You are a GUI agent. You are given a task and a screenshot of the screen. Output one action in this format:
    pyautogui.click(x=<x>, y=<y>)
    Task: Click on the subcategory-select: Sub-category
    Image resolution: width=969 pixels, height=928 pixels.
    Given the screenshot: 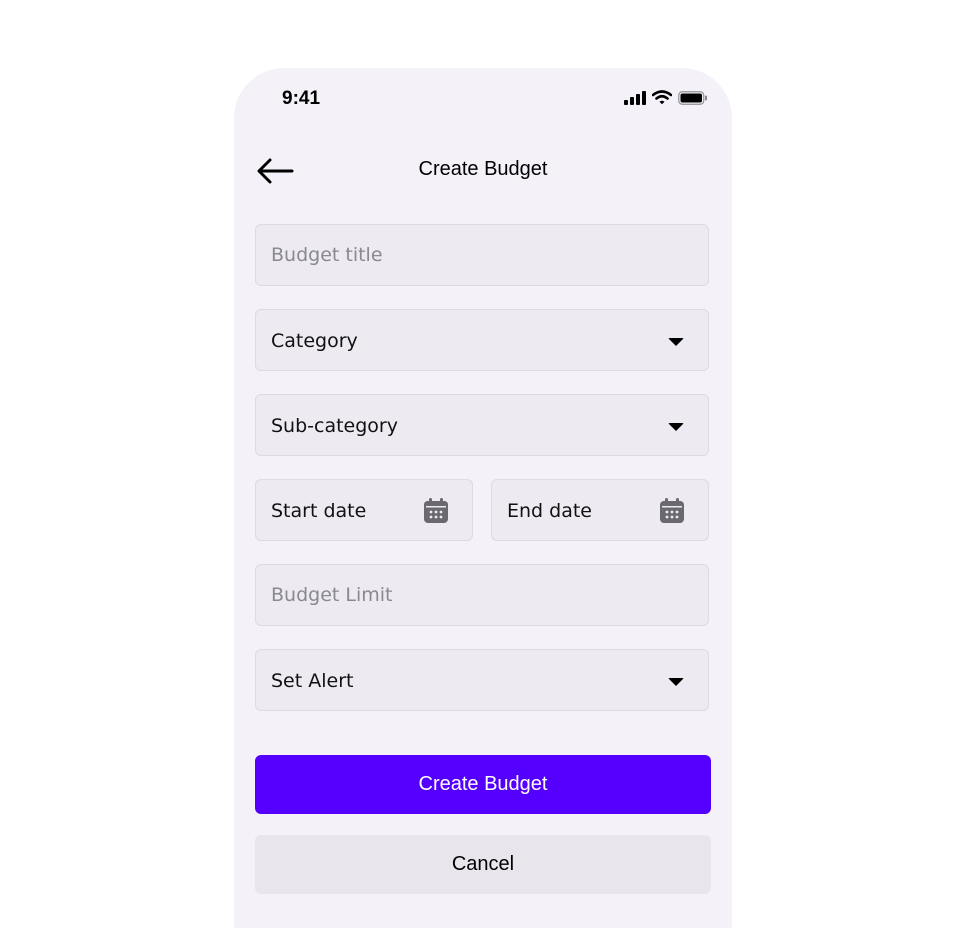 What is the action you would take?
    pyautogui.click(x=482, y=425)
    